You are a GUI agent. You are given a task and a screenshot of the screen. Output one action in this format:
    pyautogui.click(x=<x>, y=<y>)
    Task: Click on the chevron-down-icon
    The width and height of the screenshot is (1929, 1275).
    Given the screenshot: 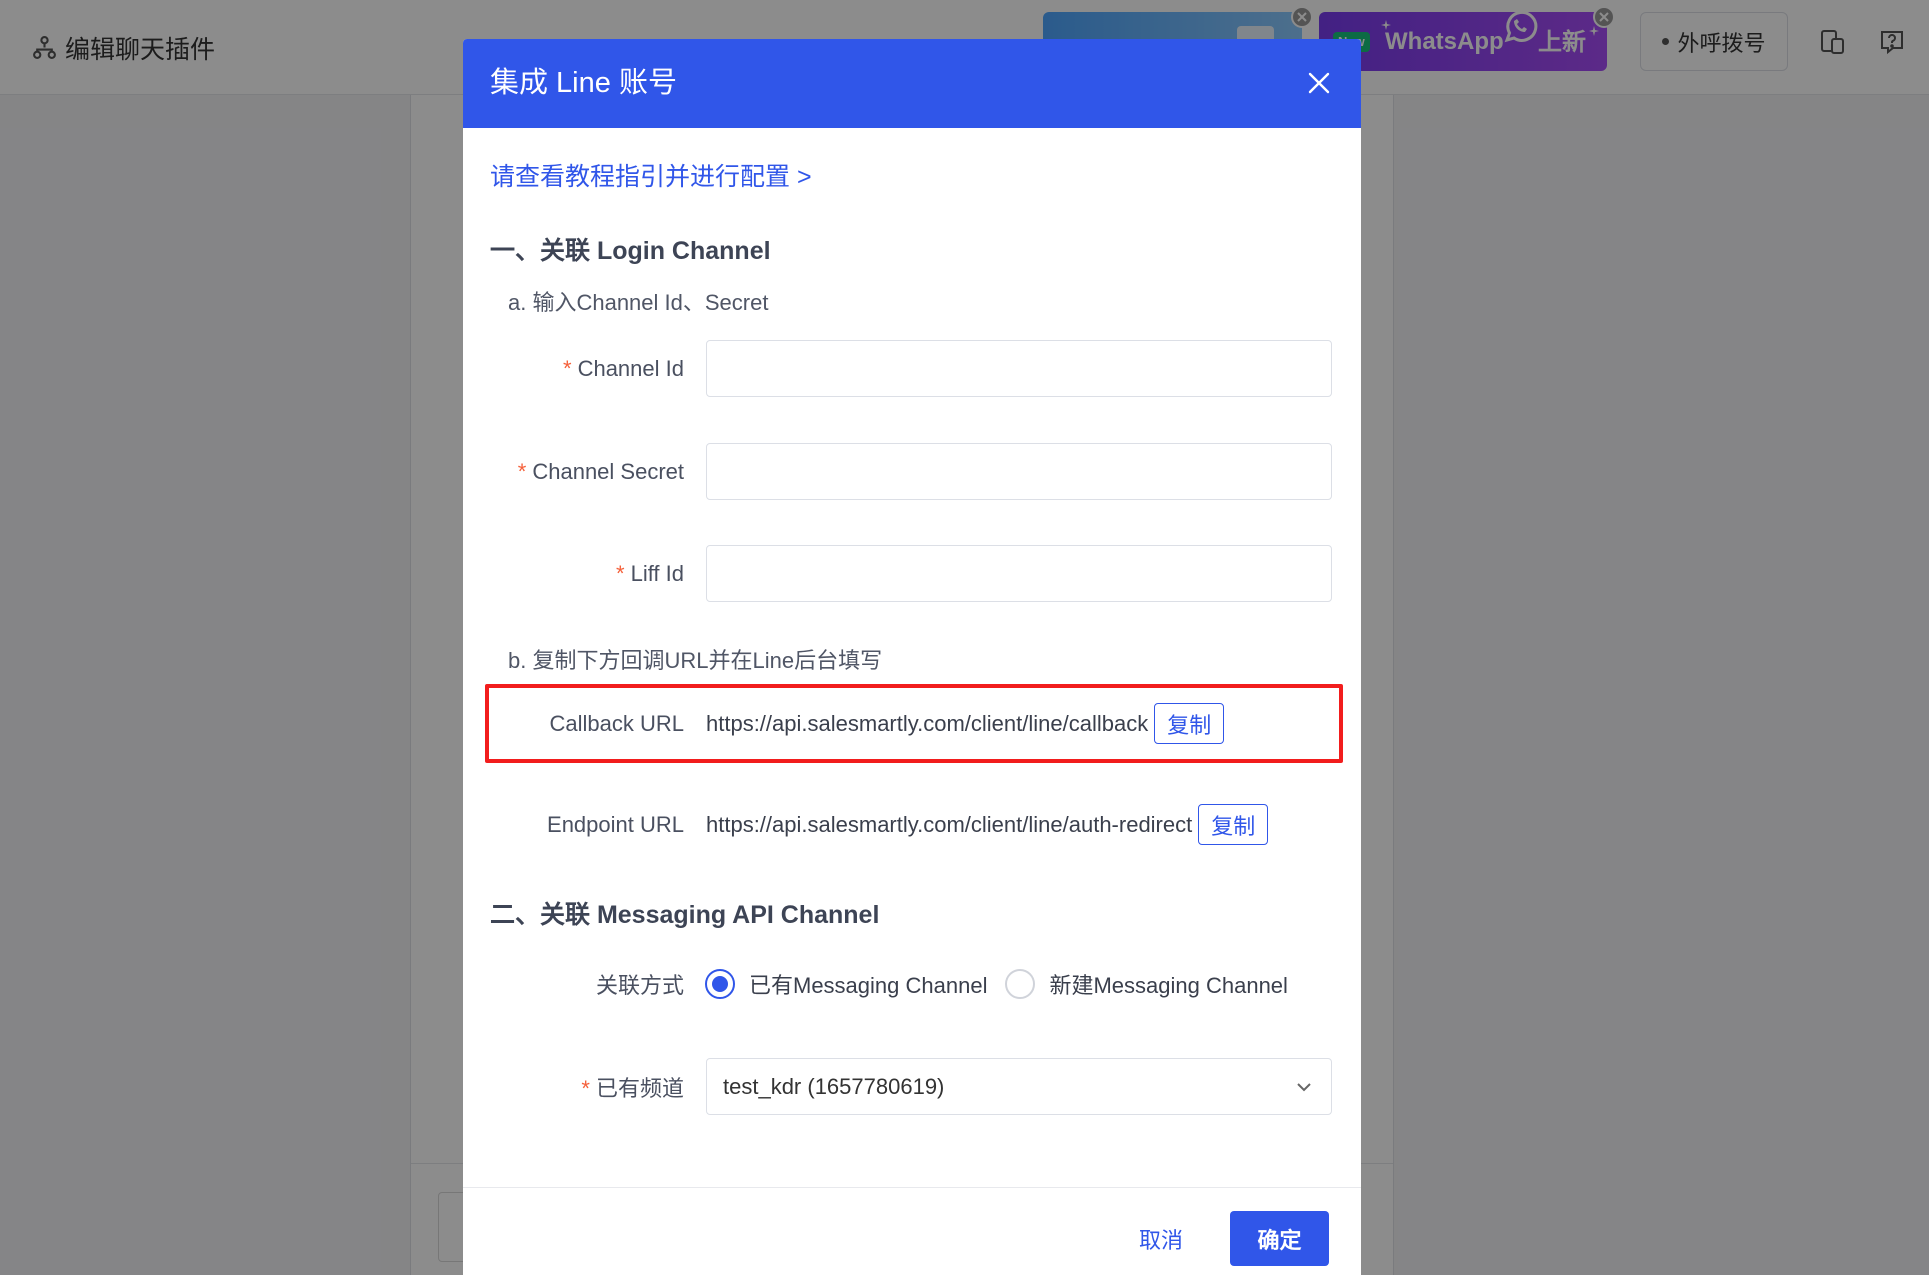 What is the action you would take?
    pyautogui.click(x=1304, y=1086)
    